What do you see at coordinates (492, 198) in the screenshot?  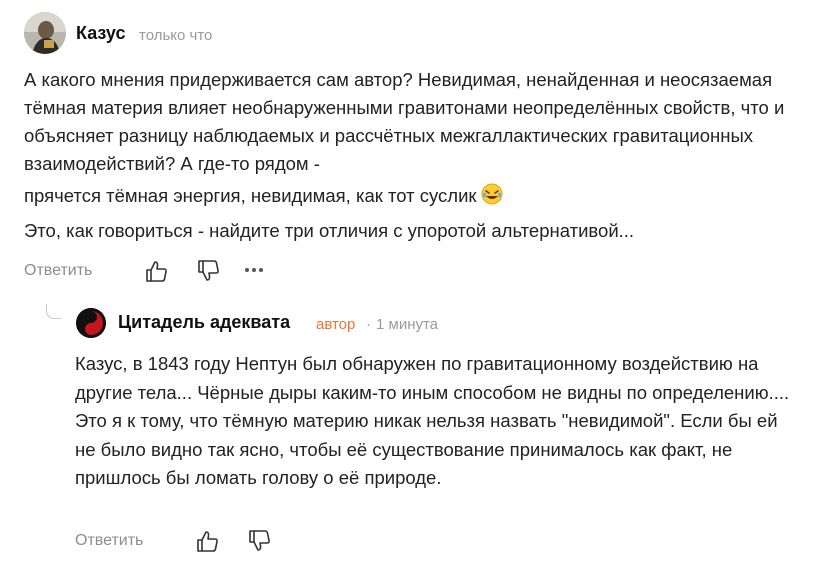 I see `laughing-emoji-icon` at bounding box center [492, 198].